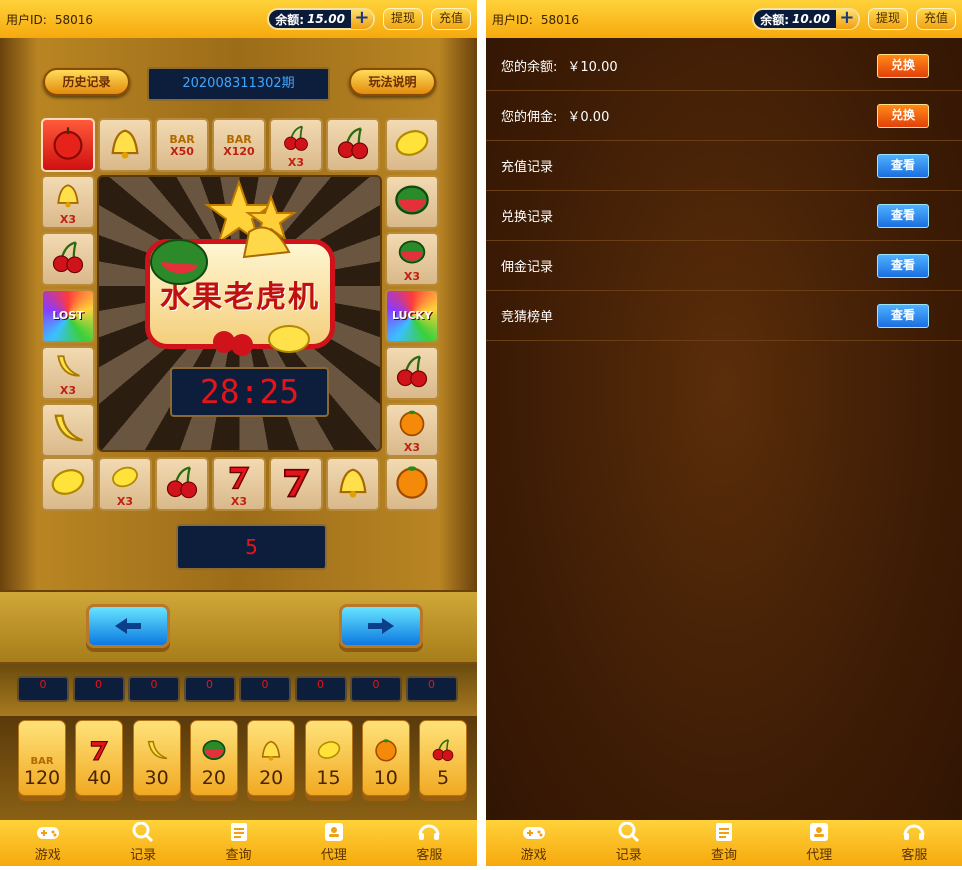  I want to click on row-label: 您的余额:, so click(529, 67).